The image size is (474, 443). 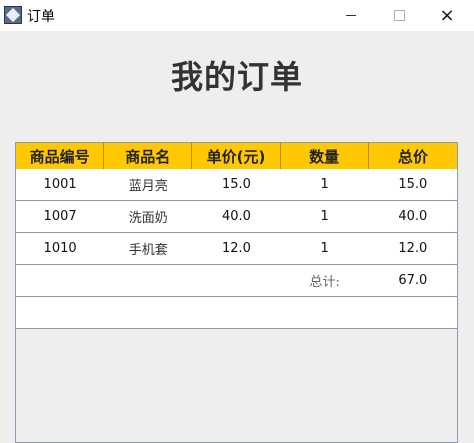 I want to click on column-header: 单价(元), so click(x=236, y=156).